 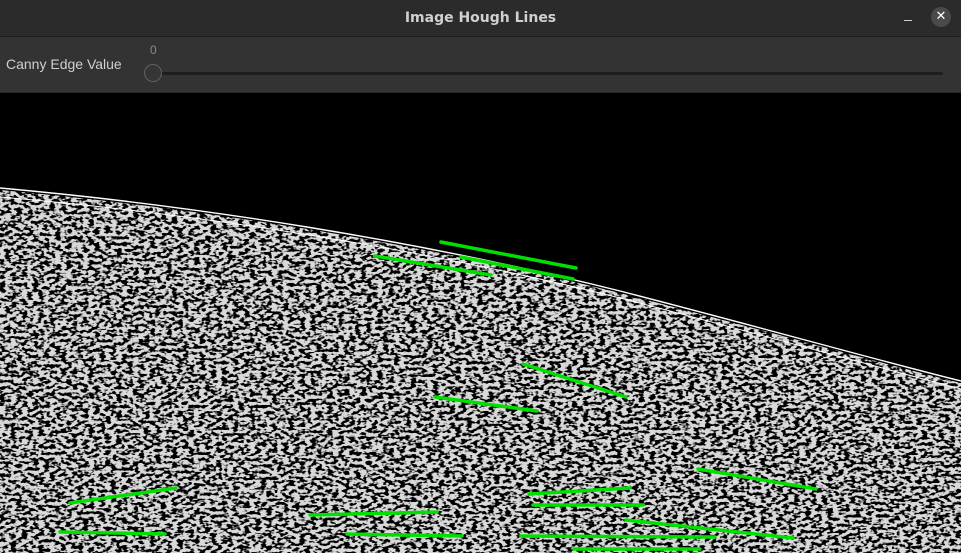 I want to click on canny-edge-slider-track, so click(x=544, y=73).